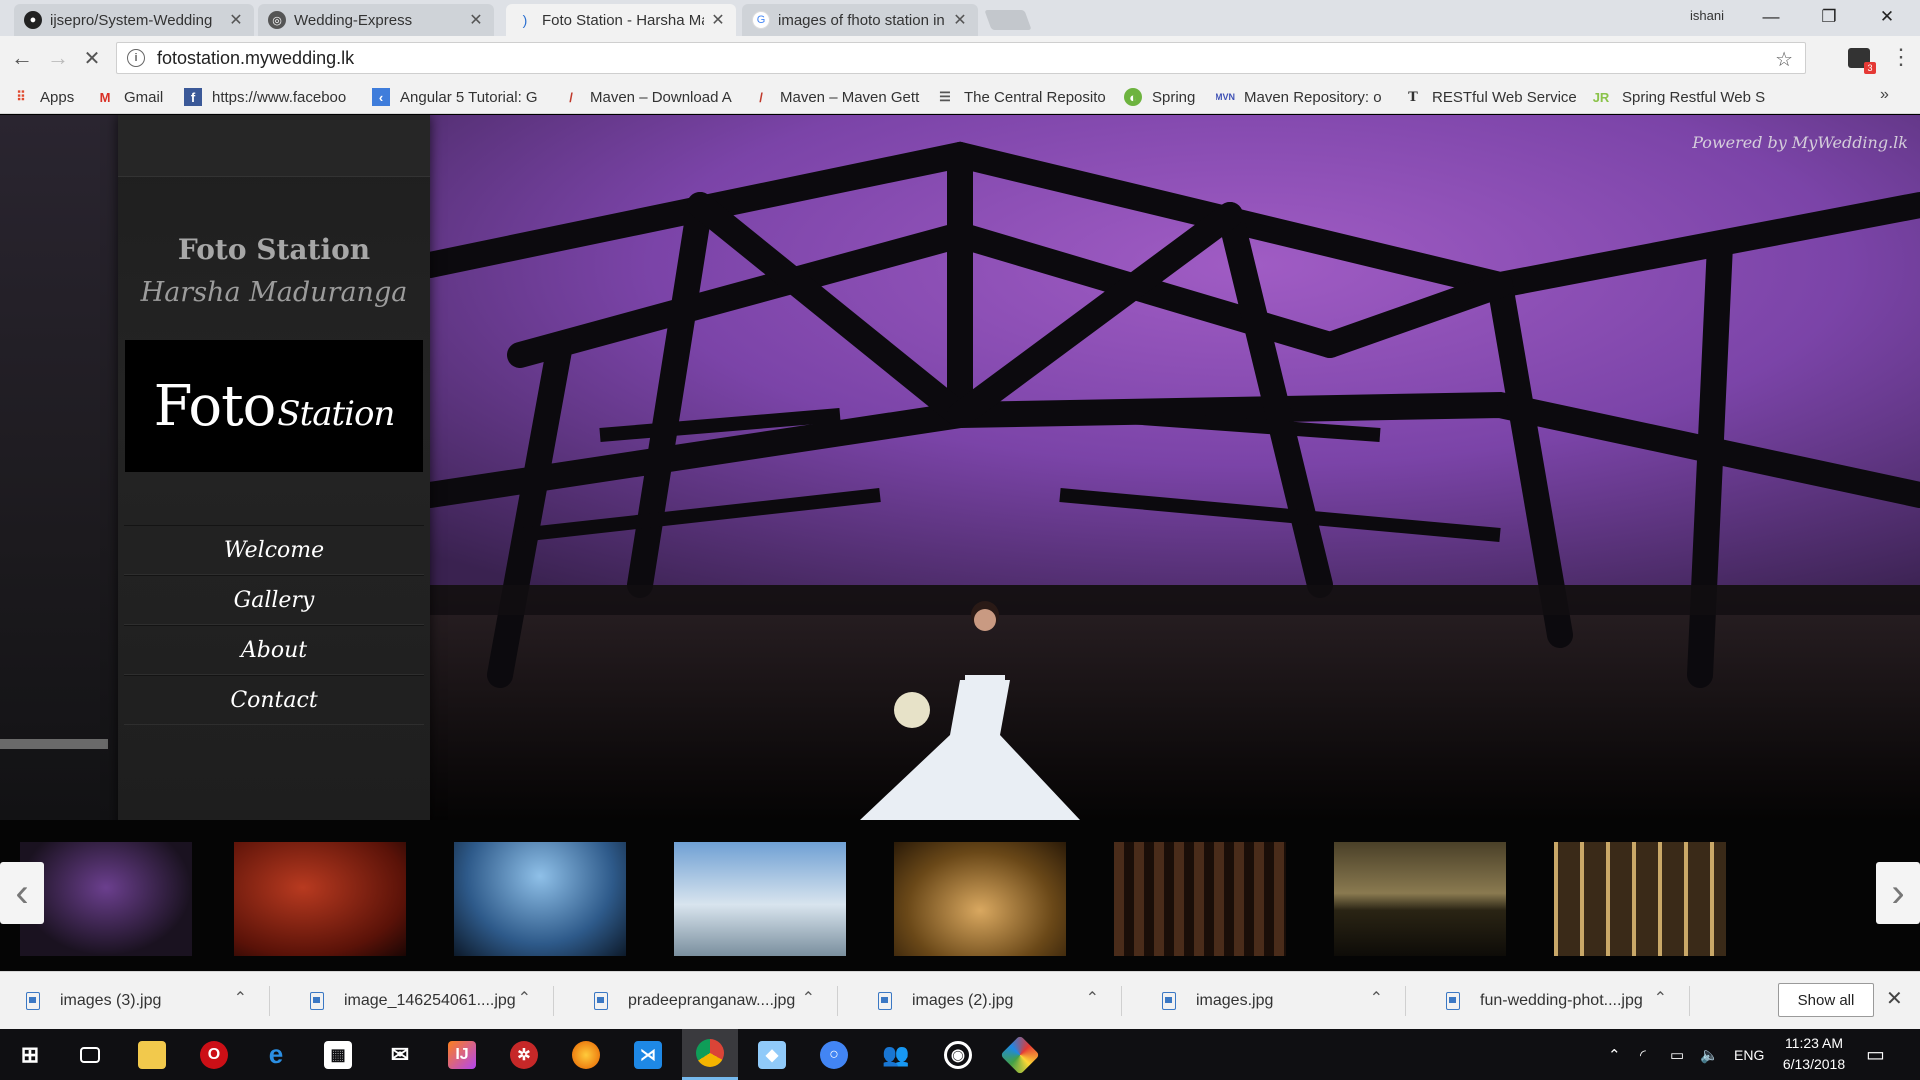 The image size is (1920, 1080). Describe the element at coordinates (1707, 15) in the screenshot. I see `profile-name: ishani` at that location.